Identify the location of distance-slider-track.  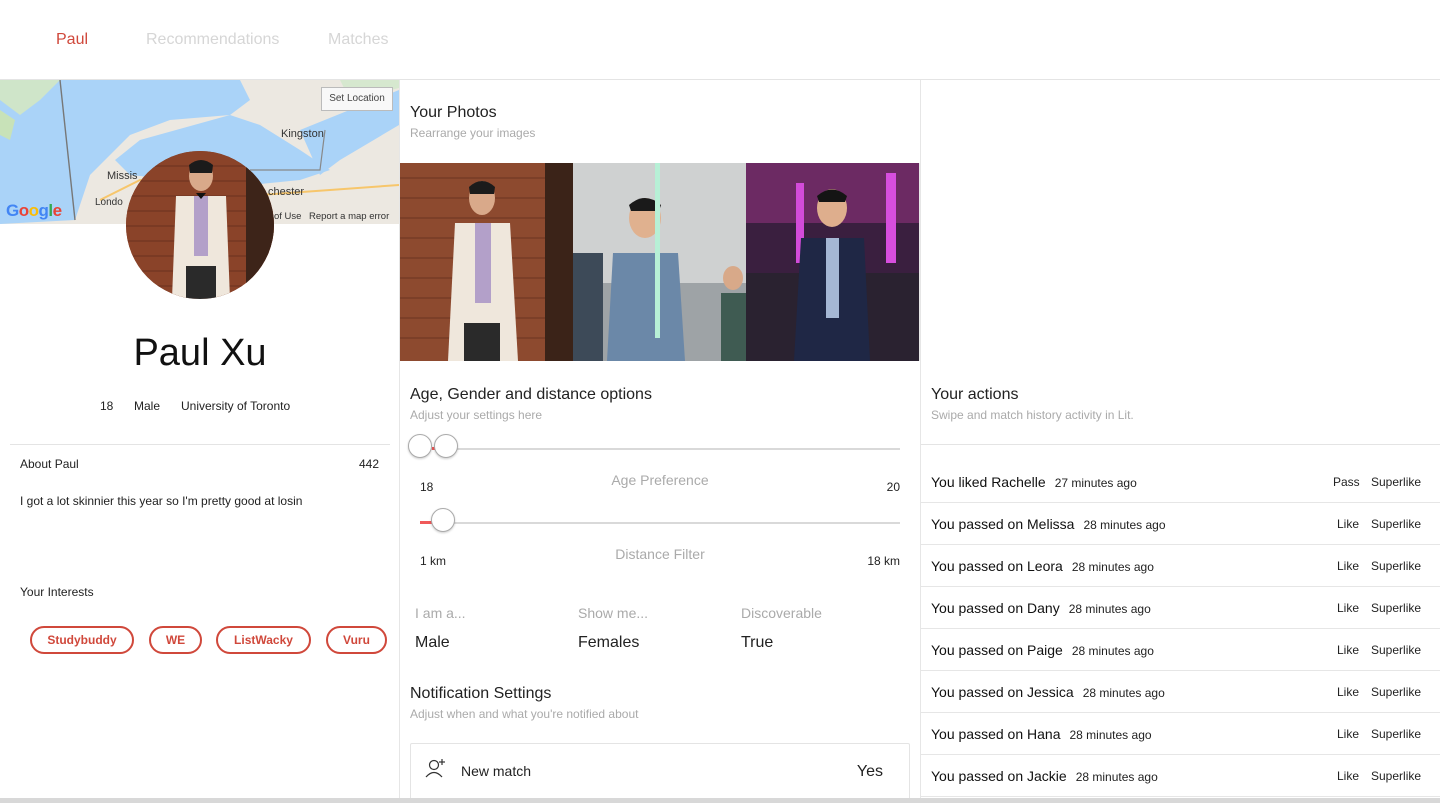
(660, 523).